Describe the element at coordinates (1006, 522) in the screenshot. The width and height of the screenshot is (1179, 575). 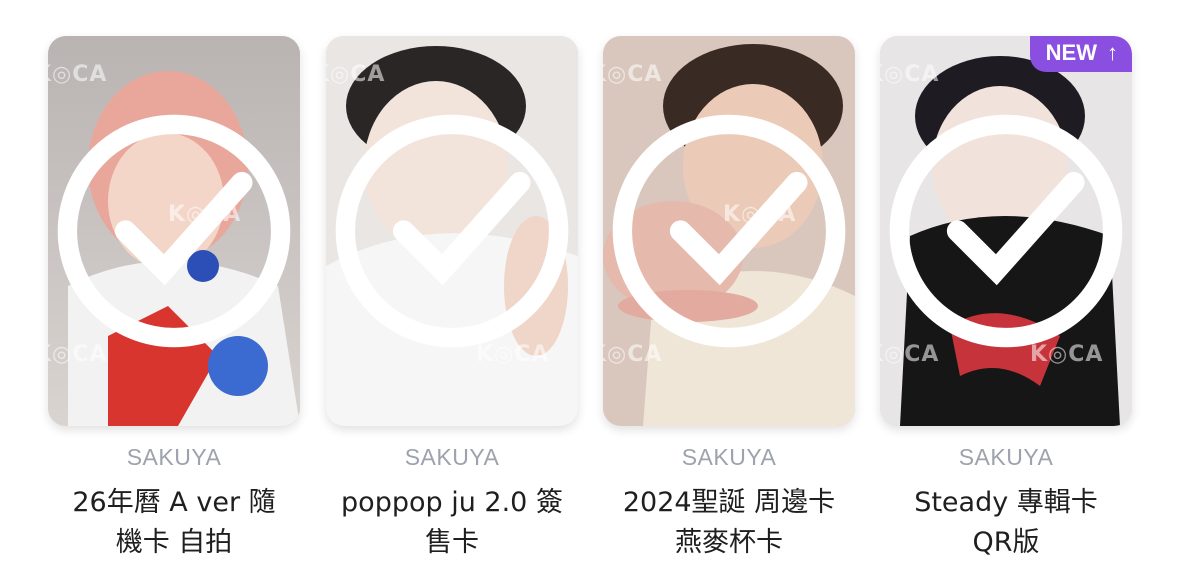
I see `card-title: Steady 專輯卡 QR版` at that location.